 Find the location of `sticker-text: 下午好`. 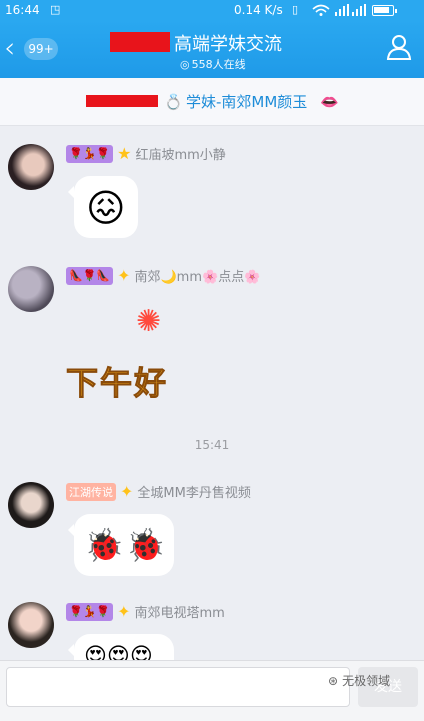

sticker-text: 下午好 is located at coordinates (117, 383).